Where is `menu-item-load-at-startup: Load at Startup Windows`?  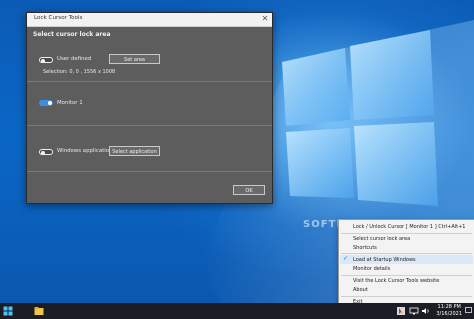
menu-item-load-at-startup: Load at Startup Windows is located at coordinates (384, 260).